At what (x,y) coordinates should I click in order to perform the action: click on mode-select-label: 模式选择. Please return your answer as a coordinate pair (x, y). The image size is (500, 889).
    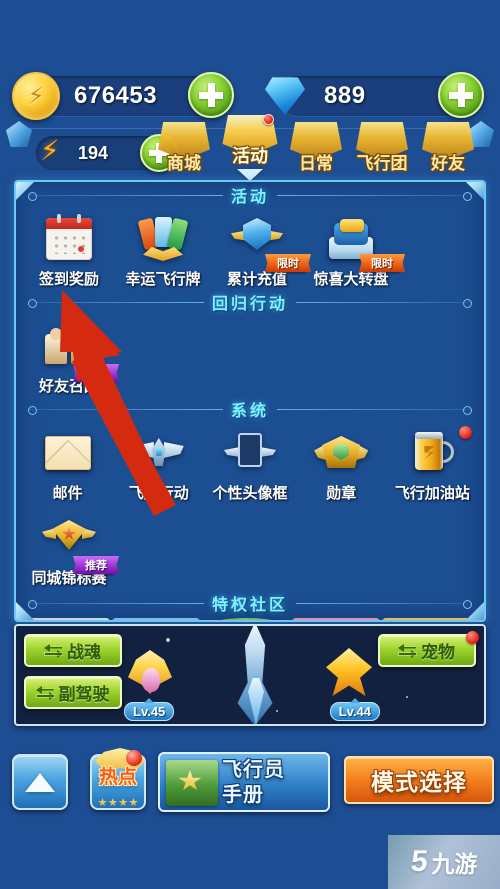
    Looking at the image, I should click on (419, 782).